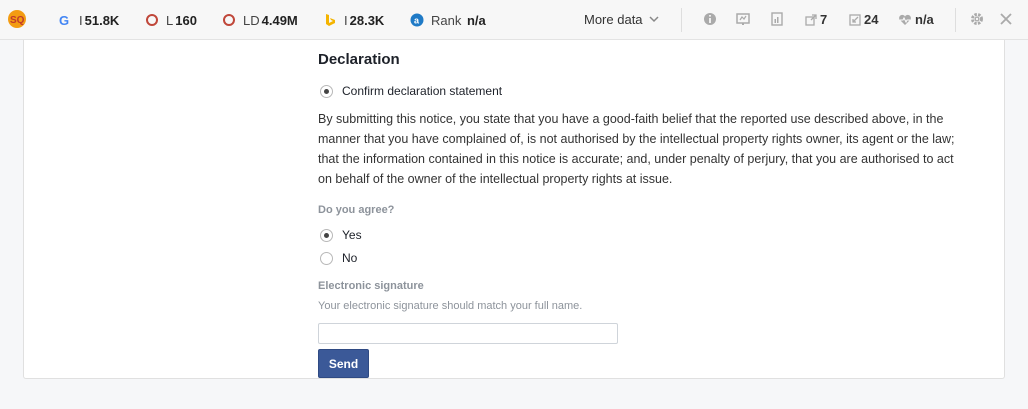 The image size is (1028, 409). What do you see at coordinates (422, 91) in the screenshot?
I see `confirm-declaration-label: Confirm declaration statement` at bounding box center [422, 91].